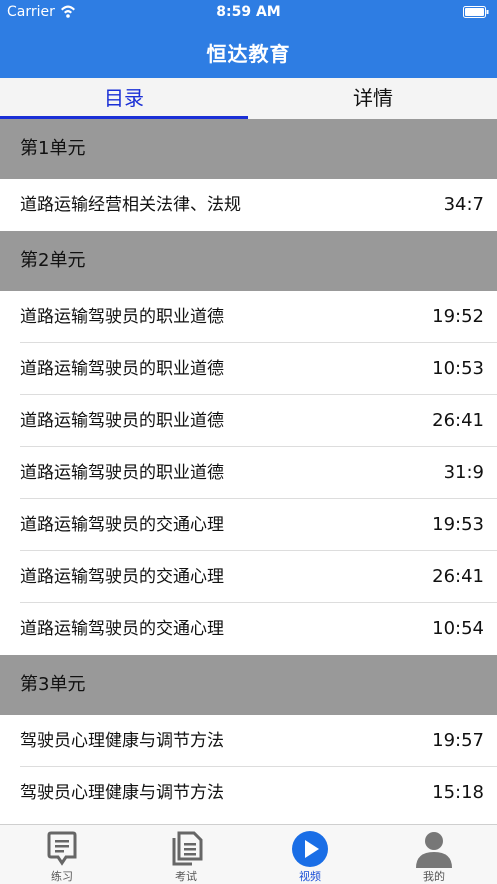  What do you see at coordinates (248, 317) in the screenshot?
I see `lesson-item: 道路运输驾驶员的职业道德 19:52` at bounding box center [248, 317].